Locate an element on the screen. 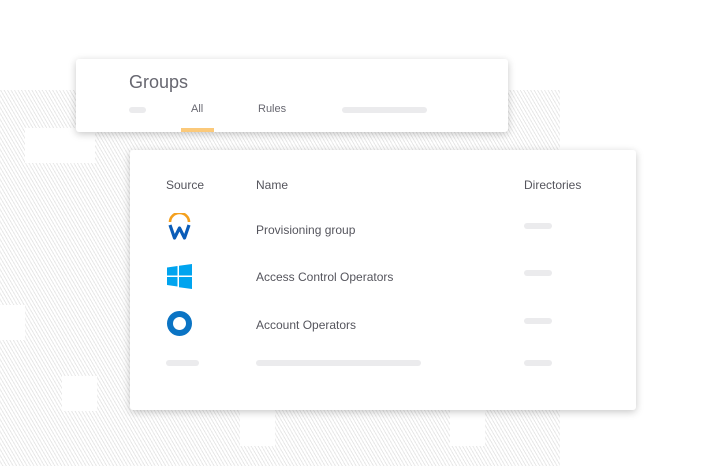 Image resolution: width=711 pixels, height=466 pixels. page-title: Groups is located at coordinates (159, 82).